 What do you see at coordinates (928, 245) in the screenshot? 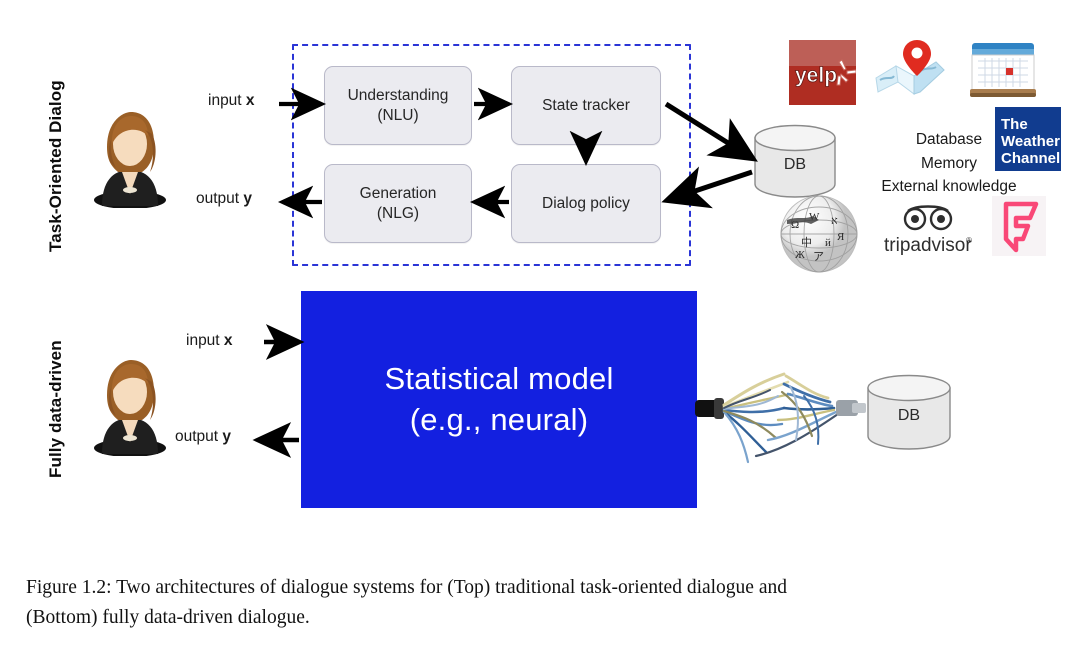
I see `tripadvisor-logo-text: tripadvisor` at bounding box center [928, 245].